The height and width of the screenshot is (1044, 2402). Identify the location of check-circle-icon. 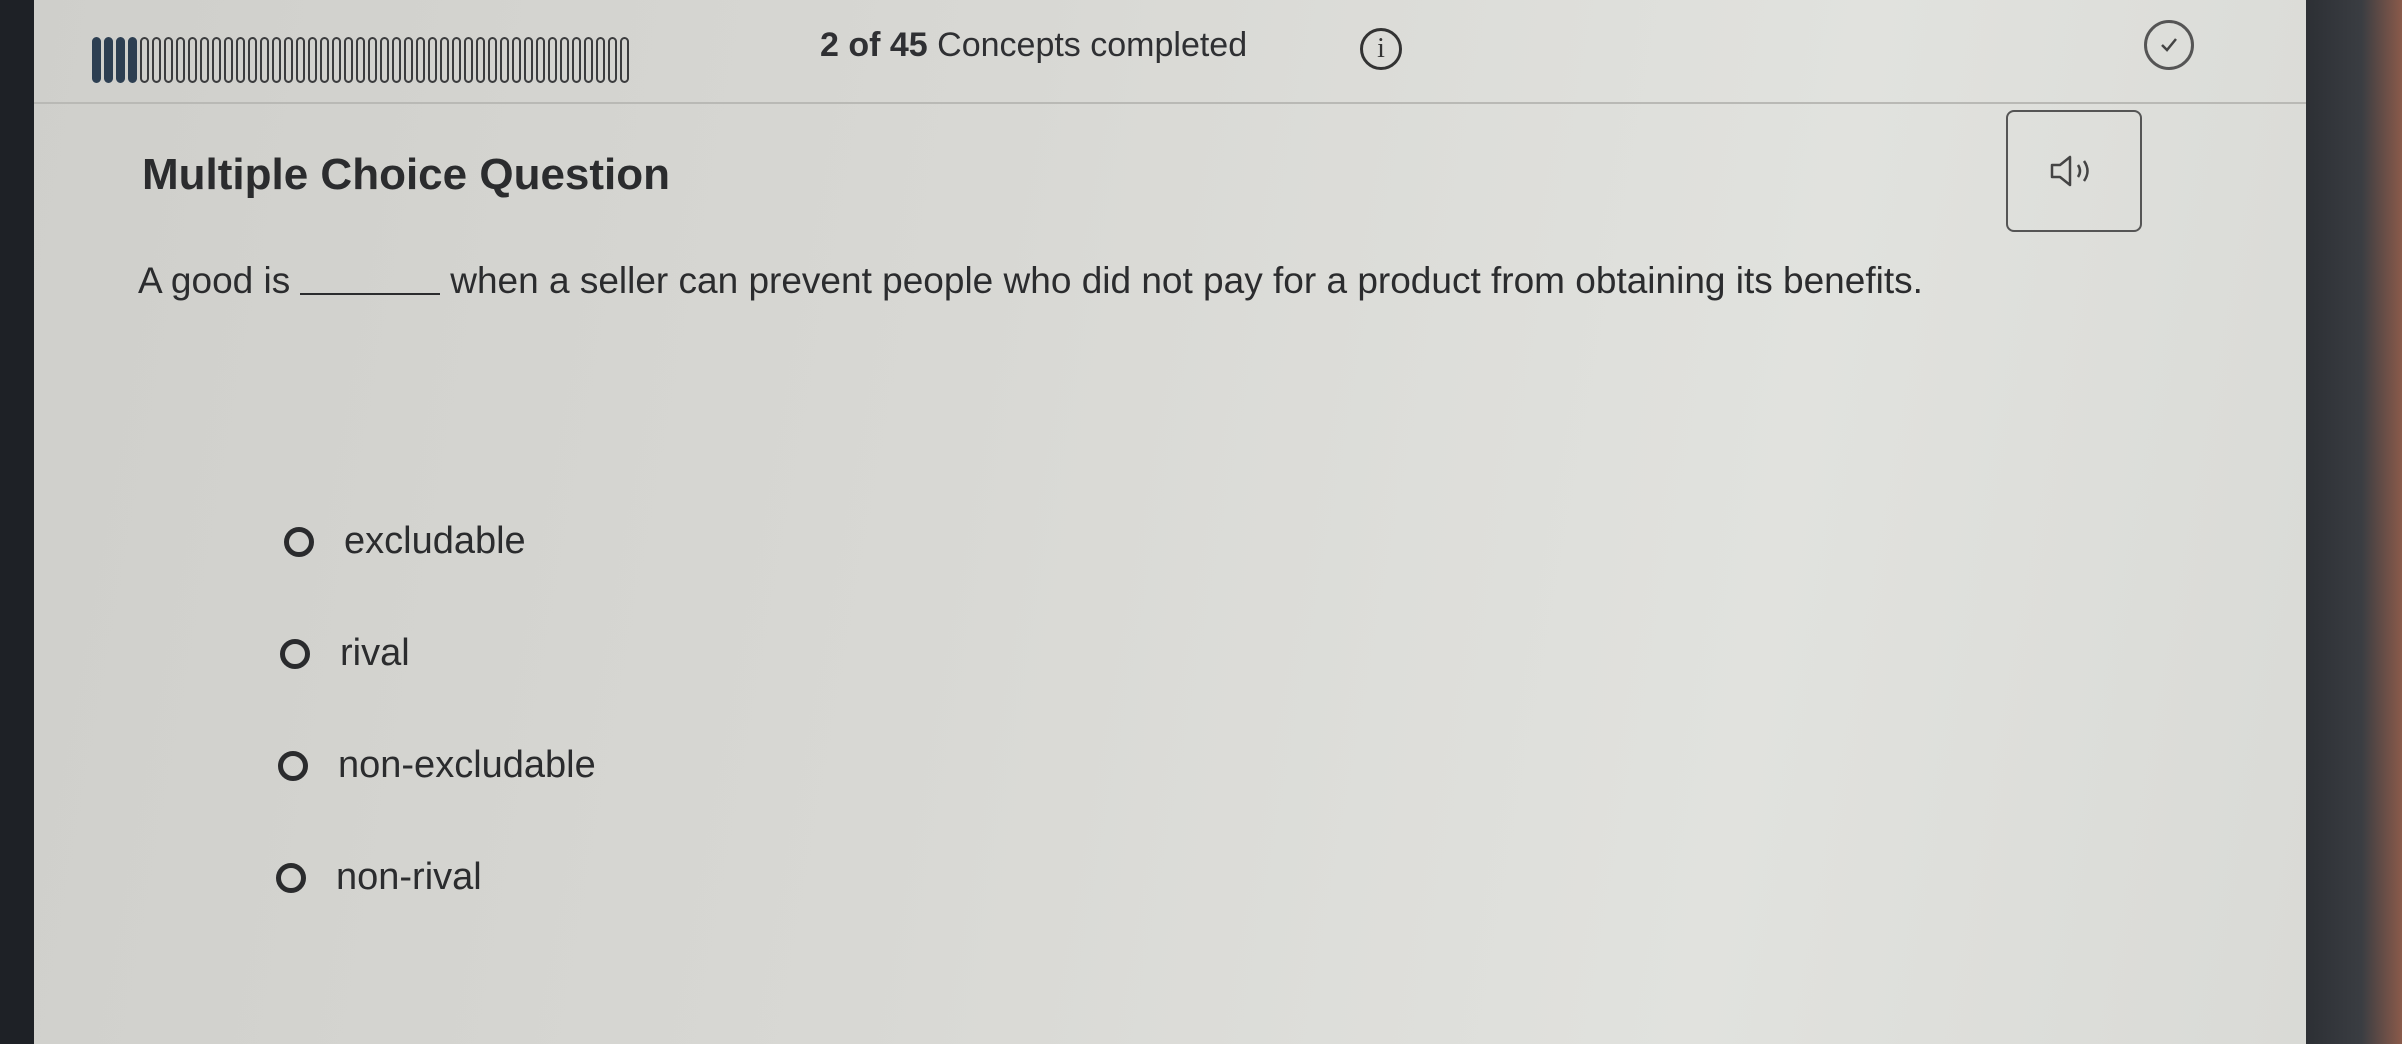
(2169, 45).